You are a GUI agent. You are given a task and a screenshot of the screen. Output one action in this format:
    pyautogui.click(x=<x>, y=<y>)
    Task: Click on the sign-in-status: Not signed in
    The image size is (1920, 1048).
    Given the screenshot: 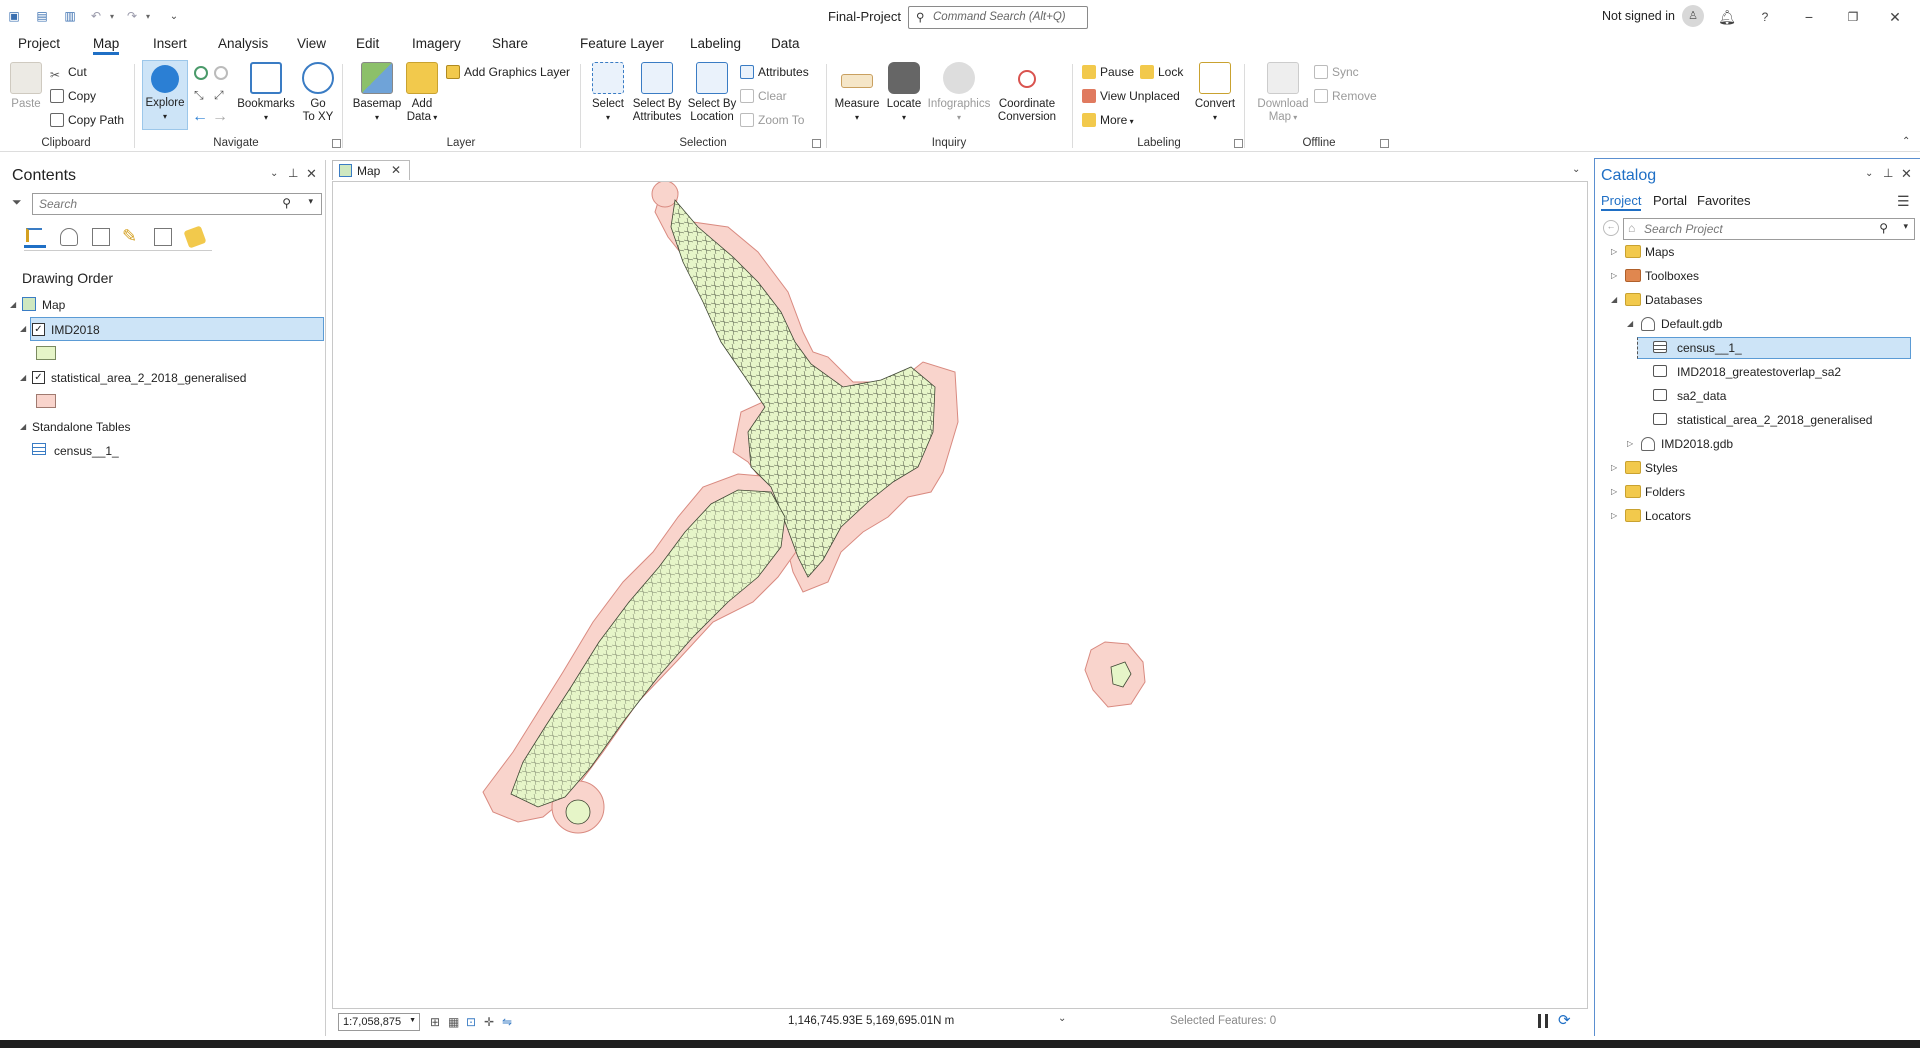 What is the action you would take?
    pyautogui.click(x=1638, y=16)
    